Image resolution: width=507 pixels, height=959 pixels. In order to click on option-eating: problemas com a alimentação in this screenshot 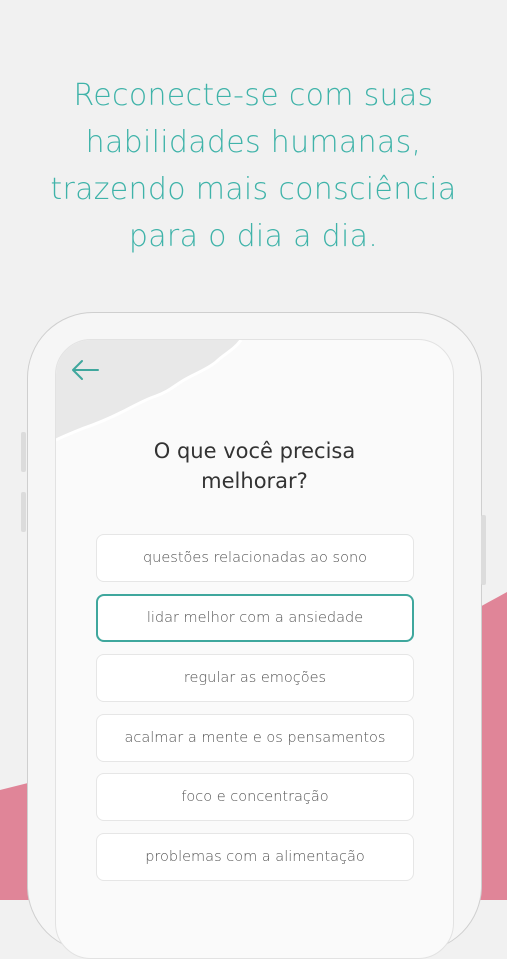, I will do `click(255, 857)`.